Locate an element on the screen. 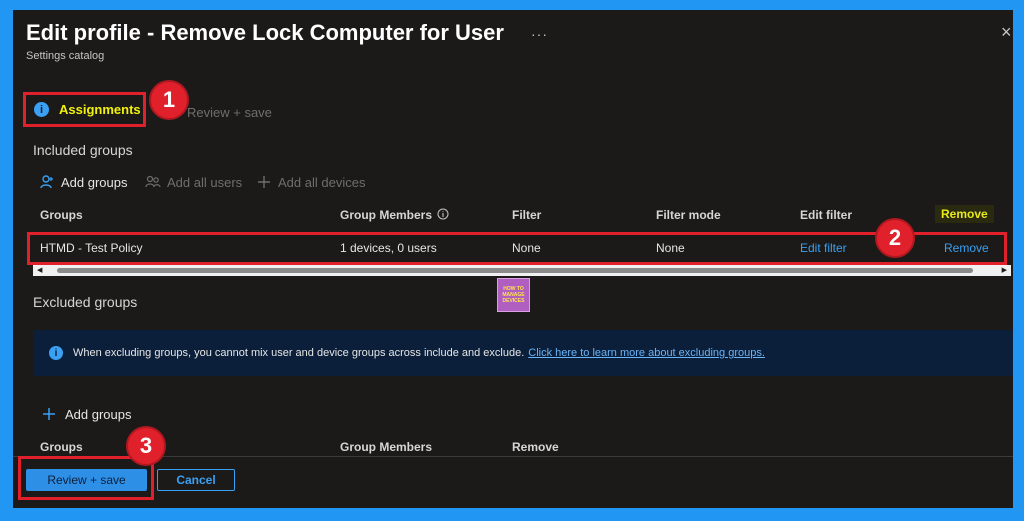 Image resolution: width=1024 pixels, height=521 pixels. cell-group-members: 1 devices, 0 users is located at coordinates (388, 248).